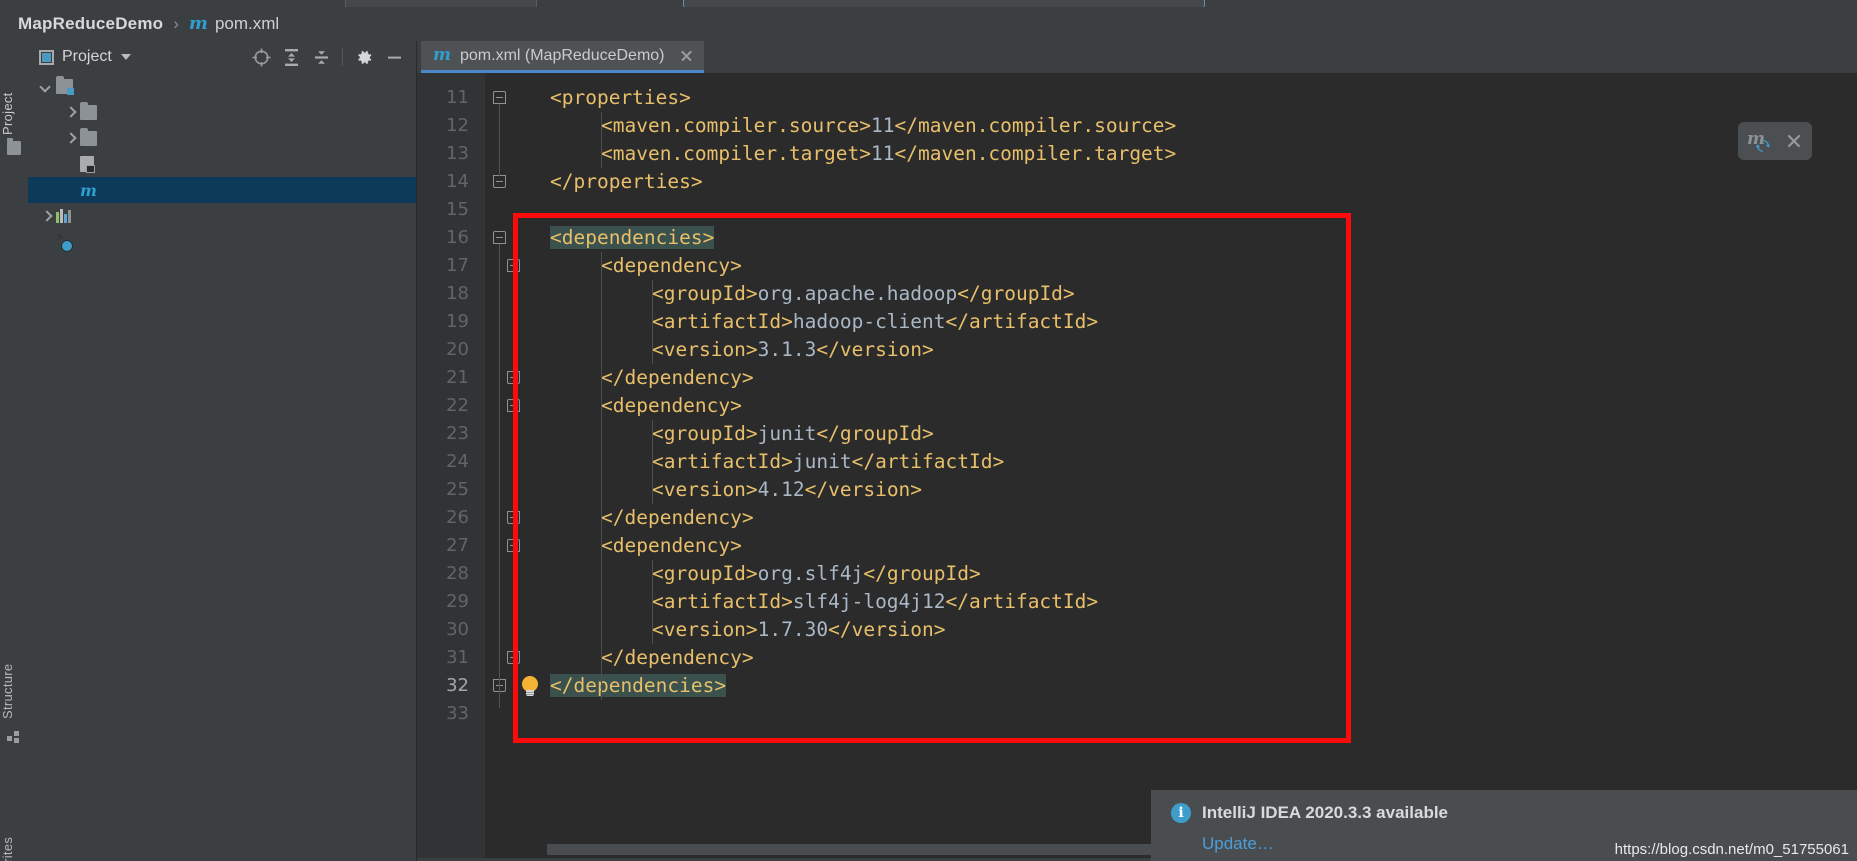 Image resolution: width=1857 pixels, height=861 pixels. What do you see at coordinates (1137, 602) in the screenshot?
I see `code-line: 29 <artifactId>slf4j-log4j12</artifactId>` at bounding box center [1137, 602].